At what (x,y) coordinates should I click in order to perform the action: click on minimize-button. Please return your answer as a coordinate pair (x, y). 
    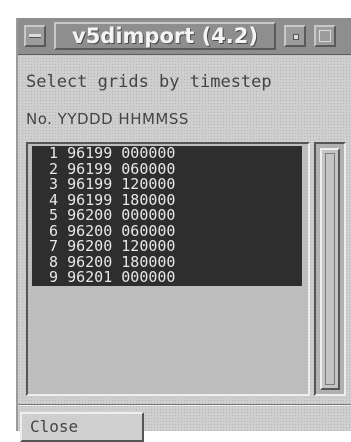
    Looking at the image, I should click on (295, 36).